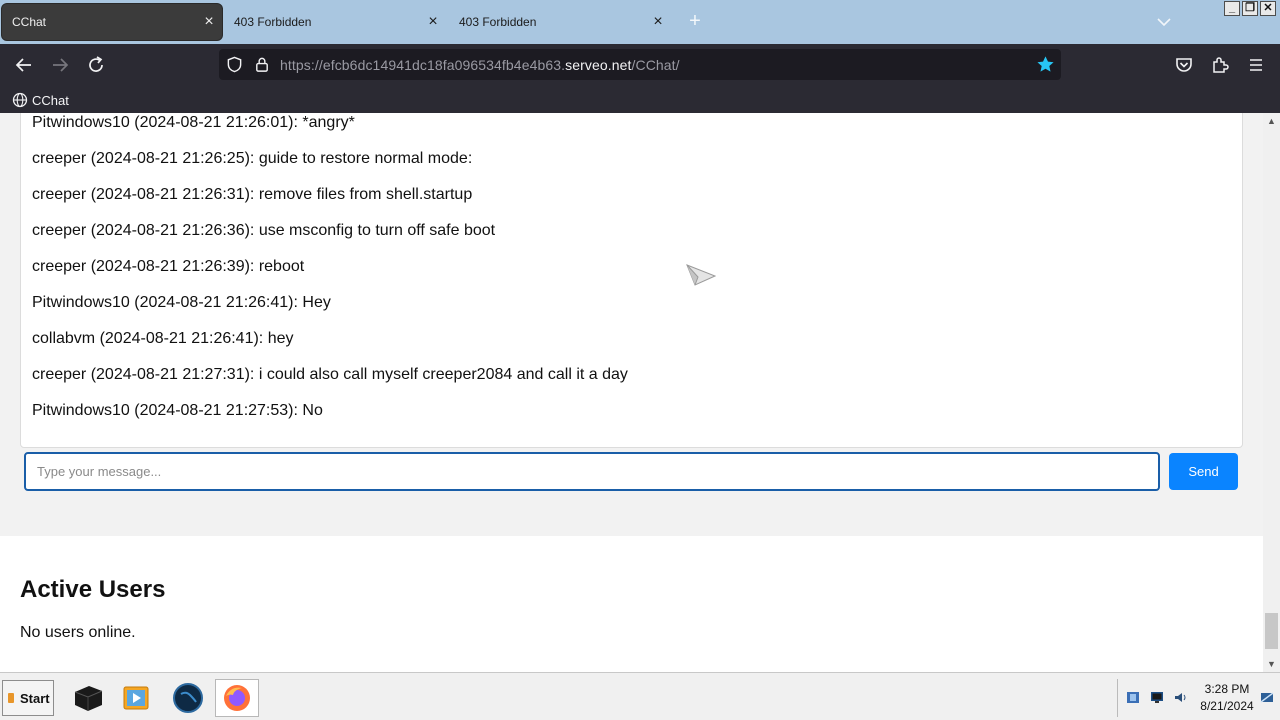 The image size is (1280, 720). What do you see at coordinates (181, 302) in the screenshot?
I see `chat-message: Pitwindows10 (2024-08-21 21:26:41): Hey` at bounding box center [181, 302].